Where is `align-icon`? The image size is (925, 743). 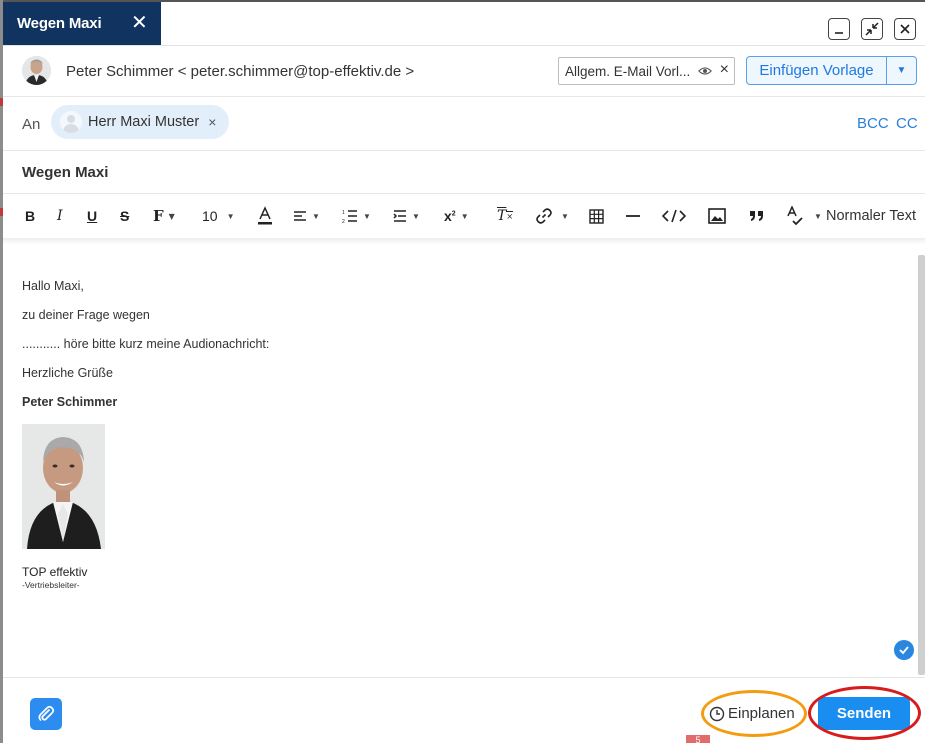 align-icon is located at coordinates (300, 216).